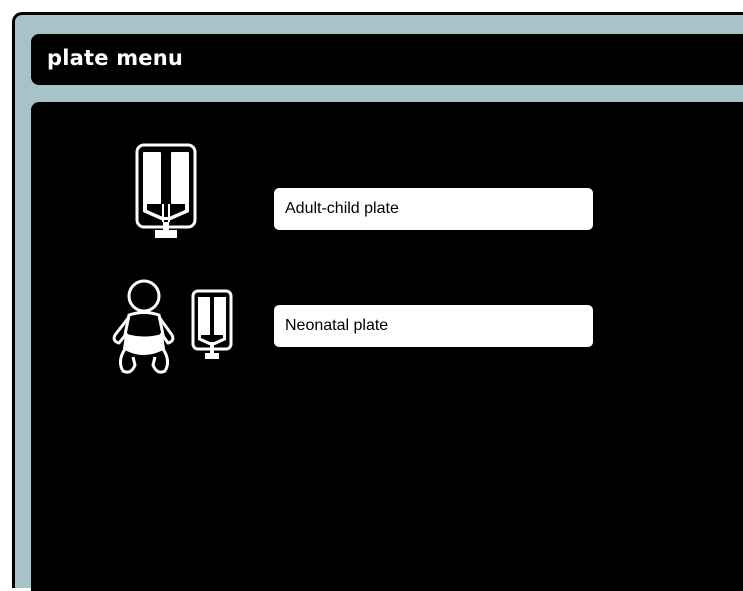  Describe the element at coordinates (433, 326) in the screenshot. I see `neonatal-plate-button: Neonatal plate` at that location.